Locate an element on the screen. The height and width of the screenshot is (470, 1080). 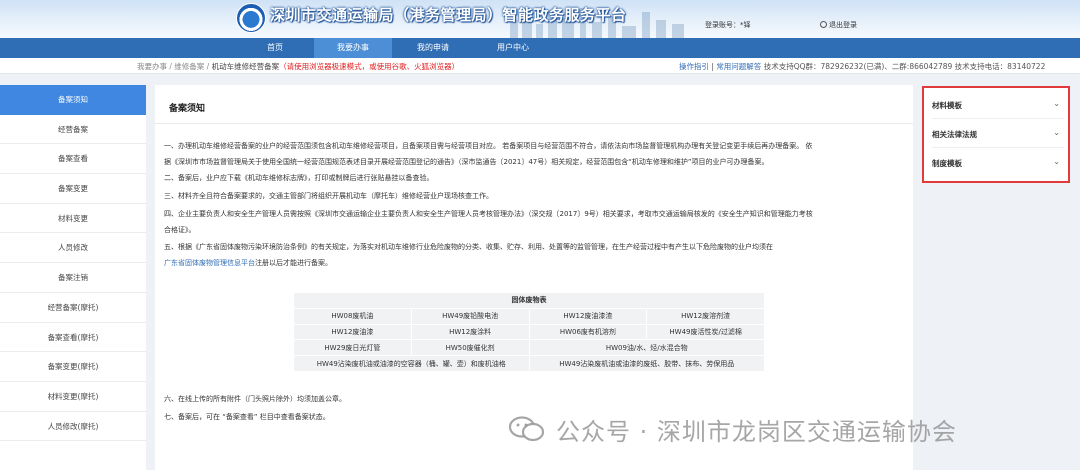
notice-item-4-line-2: 合格证》。 is located at coordinates (180, 230).